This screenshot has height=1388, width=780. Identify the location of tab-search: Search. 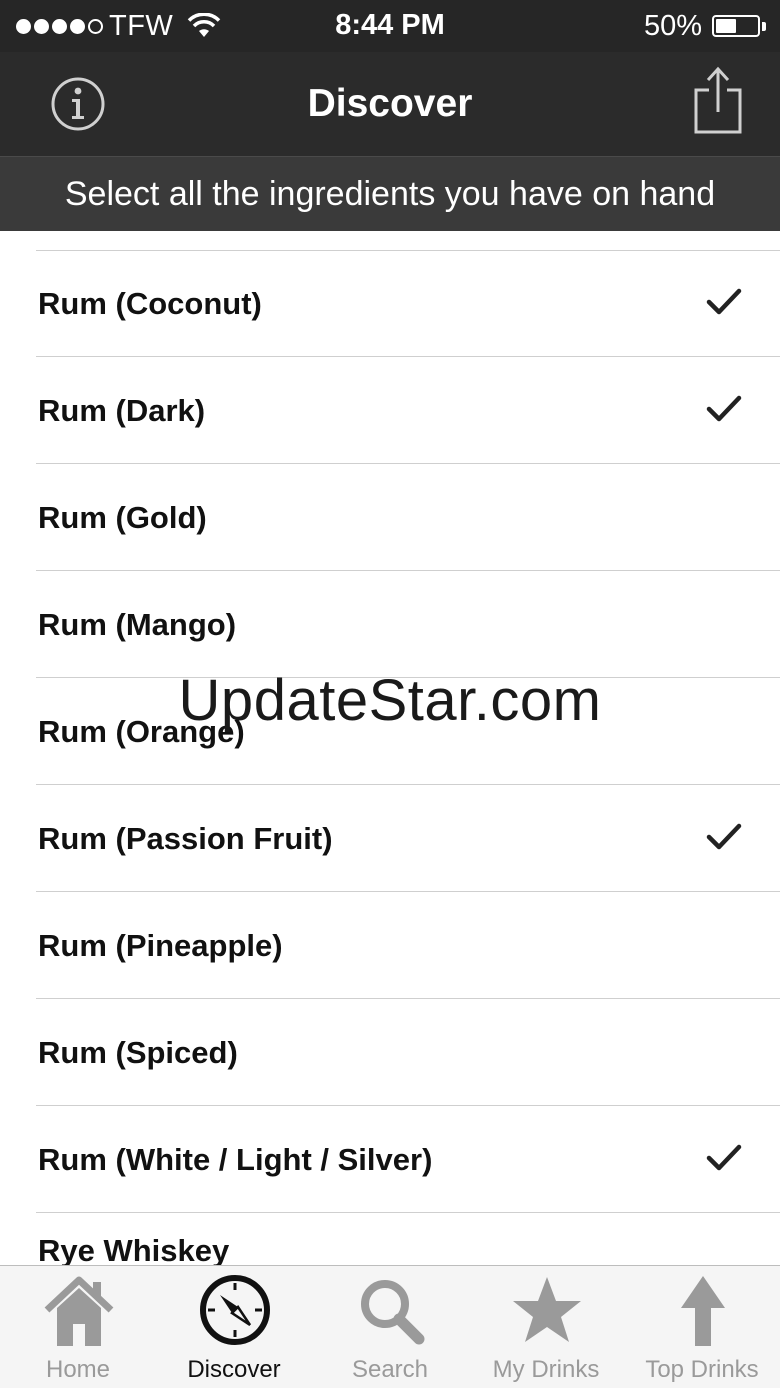
(390, 1327).